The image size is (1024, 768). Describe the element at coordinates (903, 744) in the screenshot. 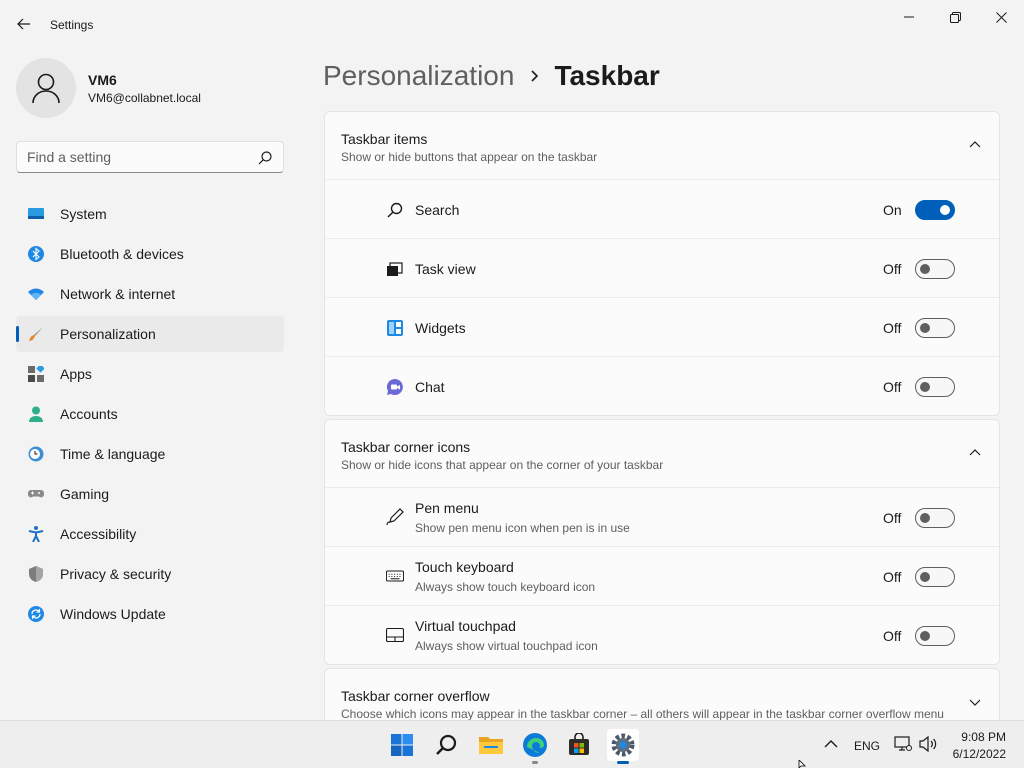

I see `network-icon` at that location.